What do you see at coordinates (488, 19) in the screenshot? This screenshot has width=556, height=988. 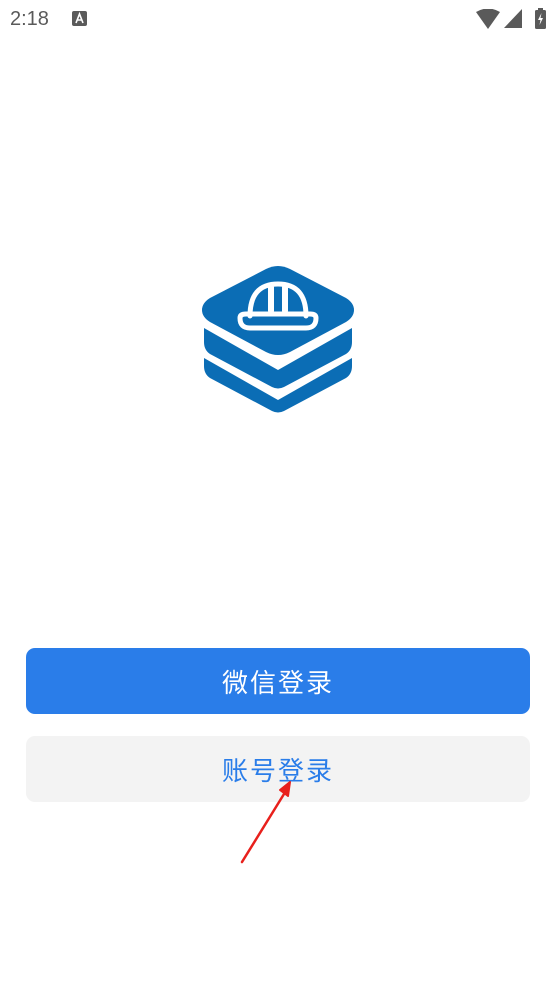 I see `wifi-icon` at bounding box center [488, 19].